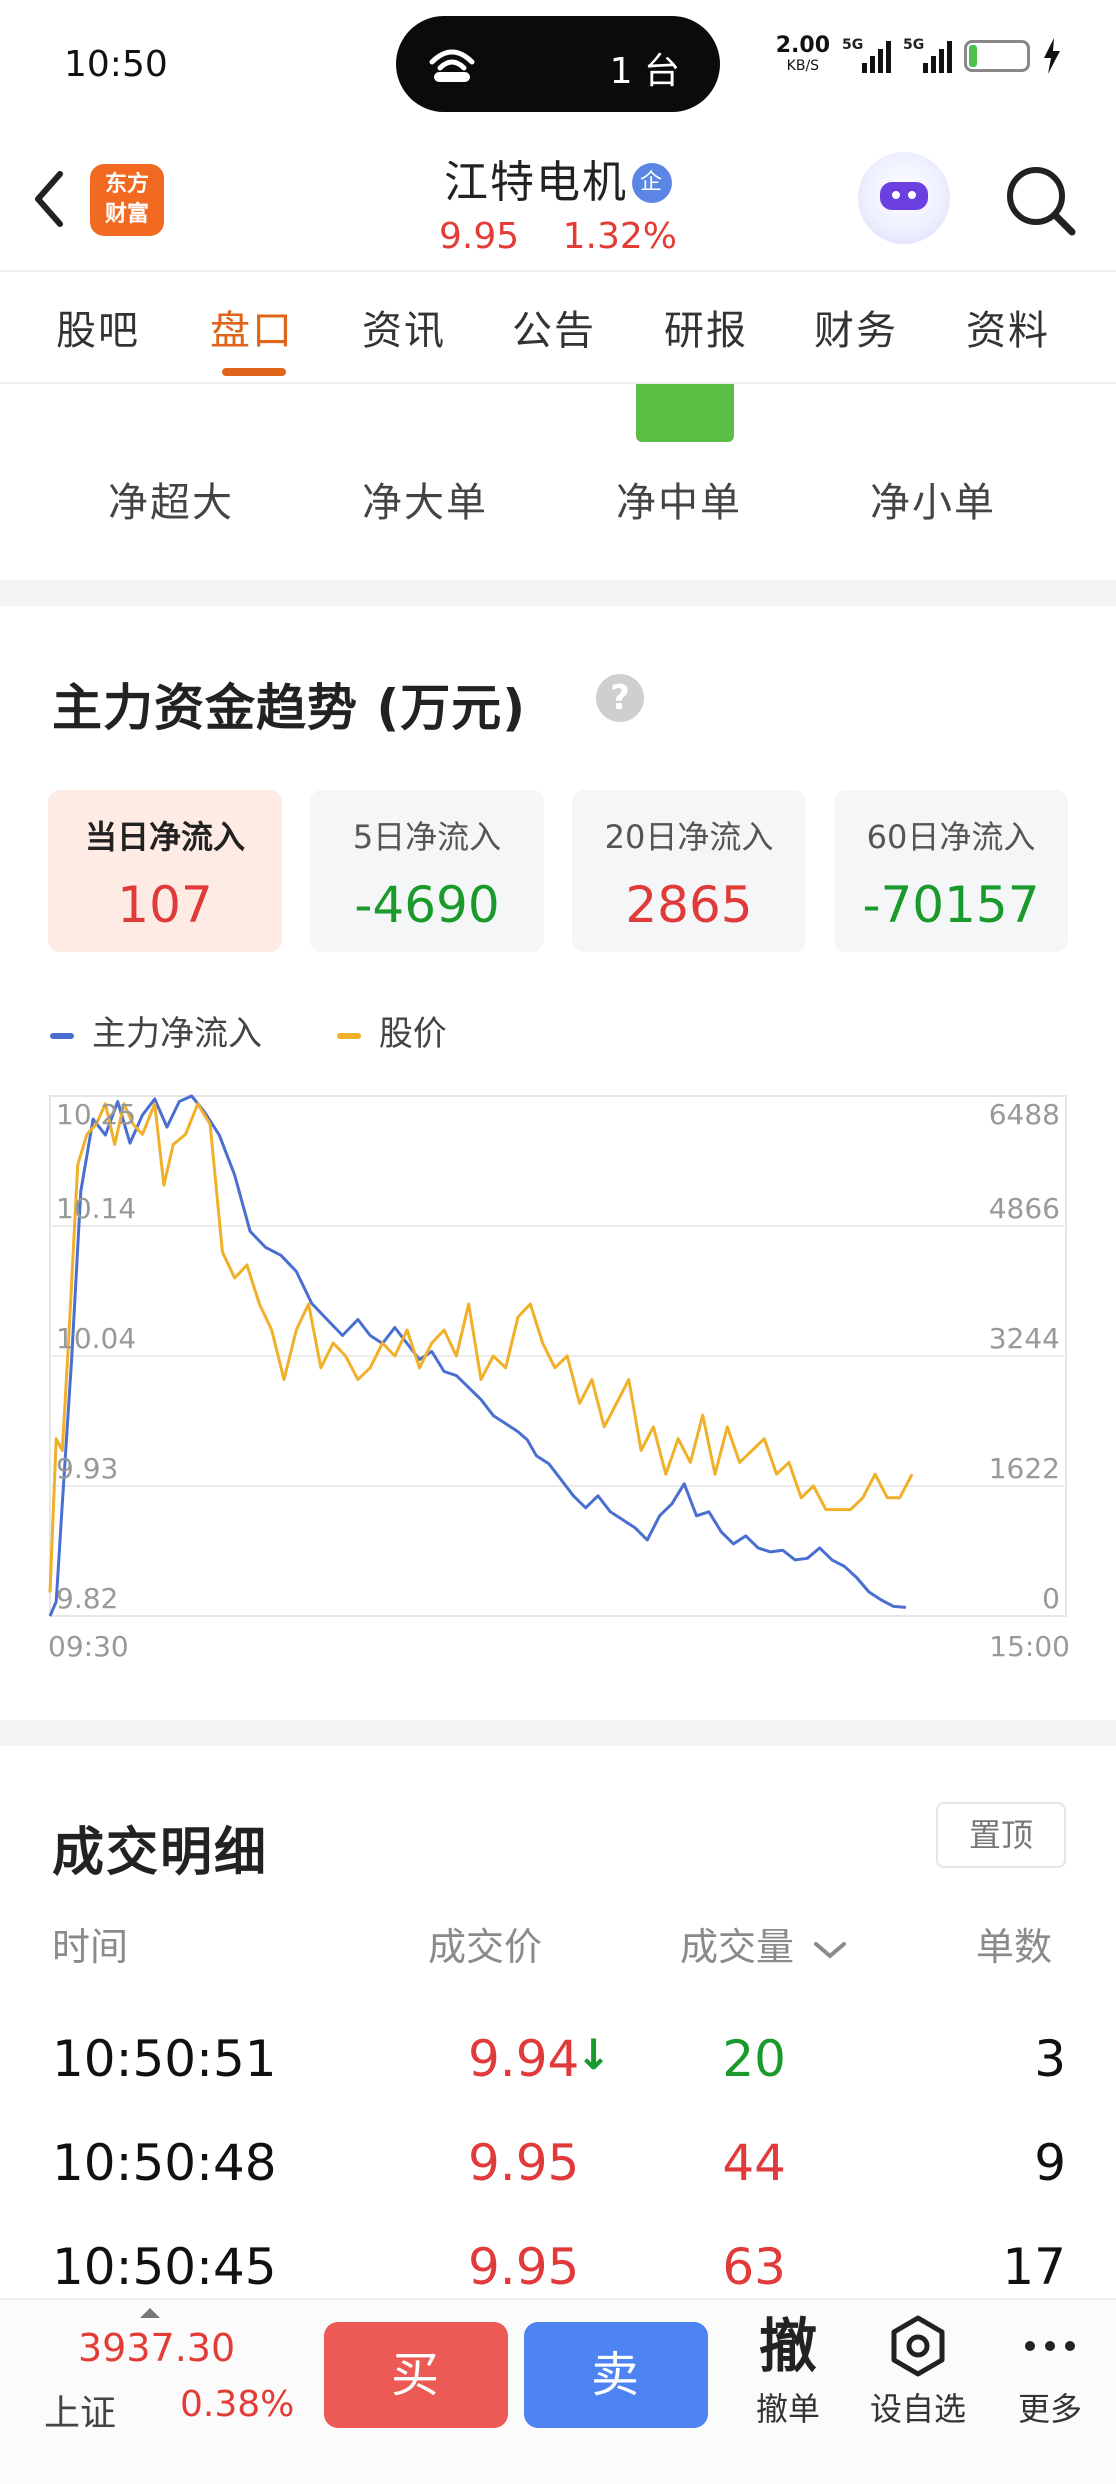 The height and width of the screenshot is (2484, 1116). I want to click on caret-up-icon, so click(150, 2313).